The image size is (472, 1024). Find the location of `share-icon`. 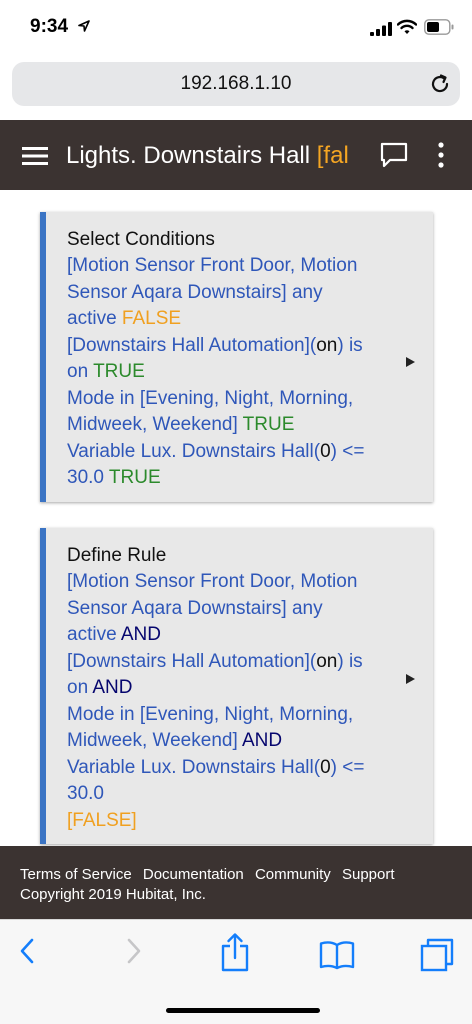

share-icon is located at coordinates (235, 952).